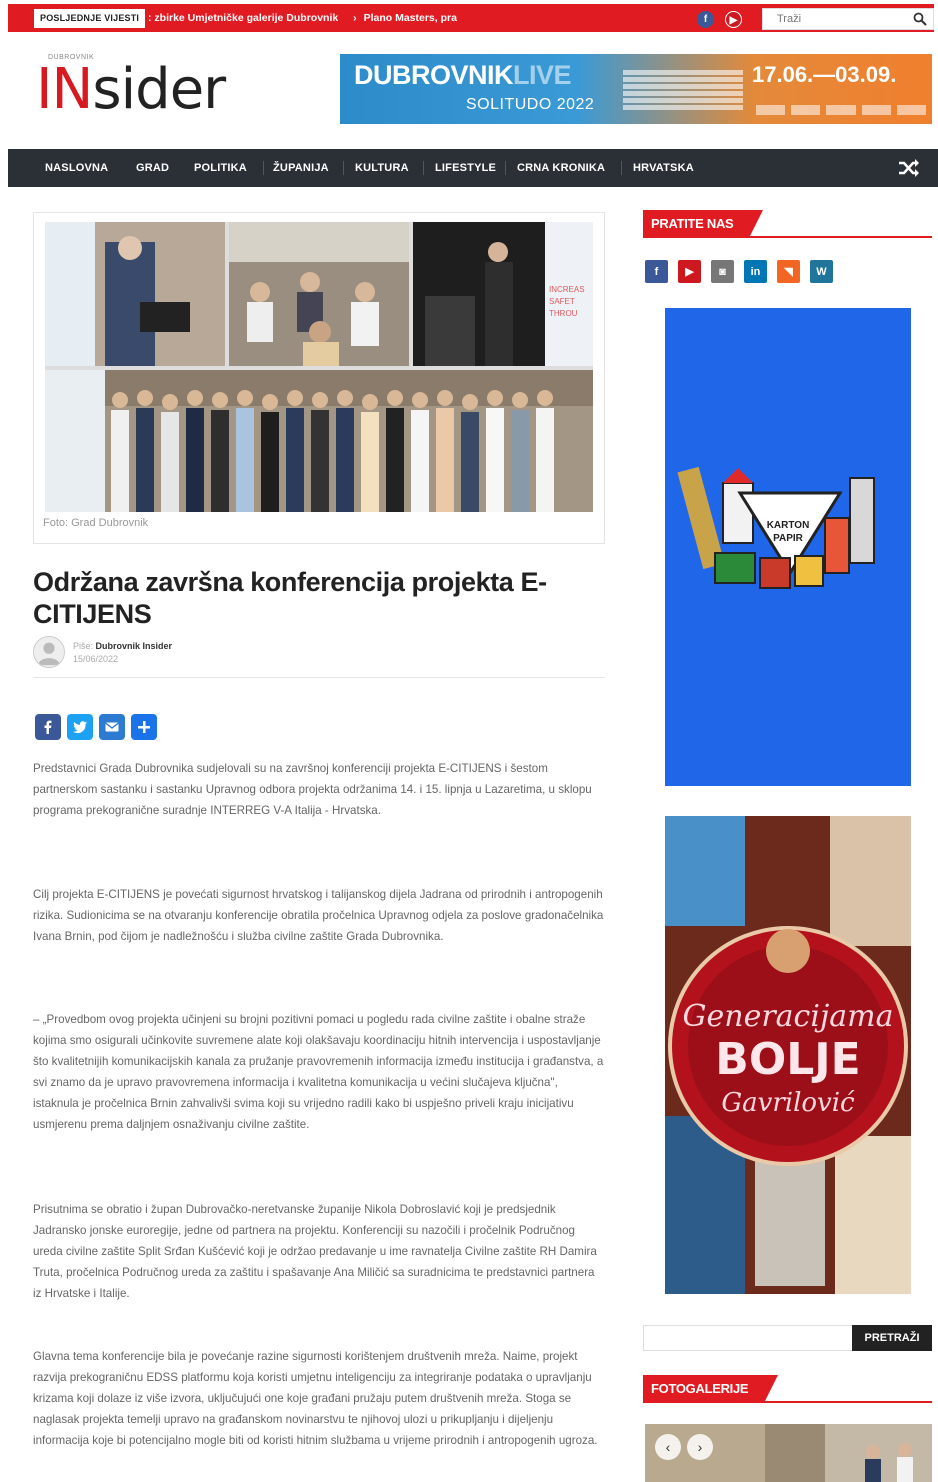 The height and width of the screenshot is (1482, 938). I want to click on follow-us-title: PRATITE NAS, so click(703, 224).